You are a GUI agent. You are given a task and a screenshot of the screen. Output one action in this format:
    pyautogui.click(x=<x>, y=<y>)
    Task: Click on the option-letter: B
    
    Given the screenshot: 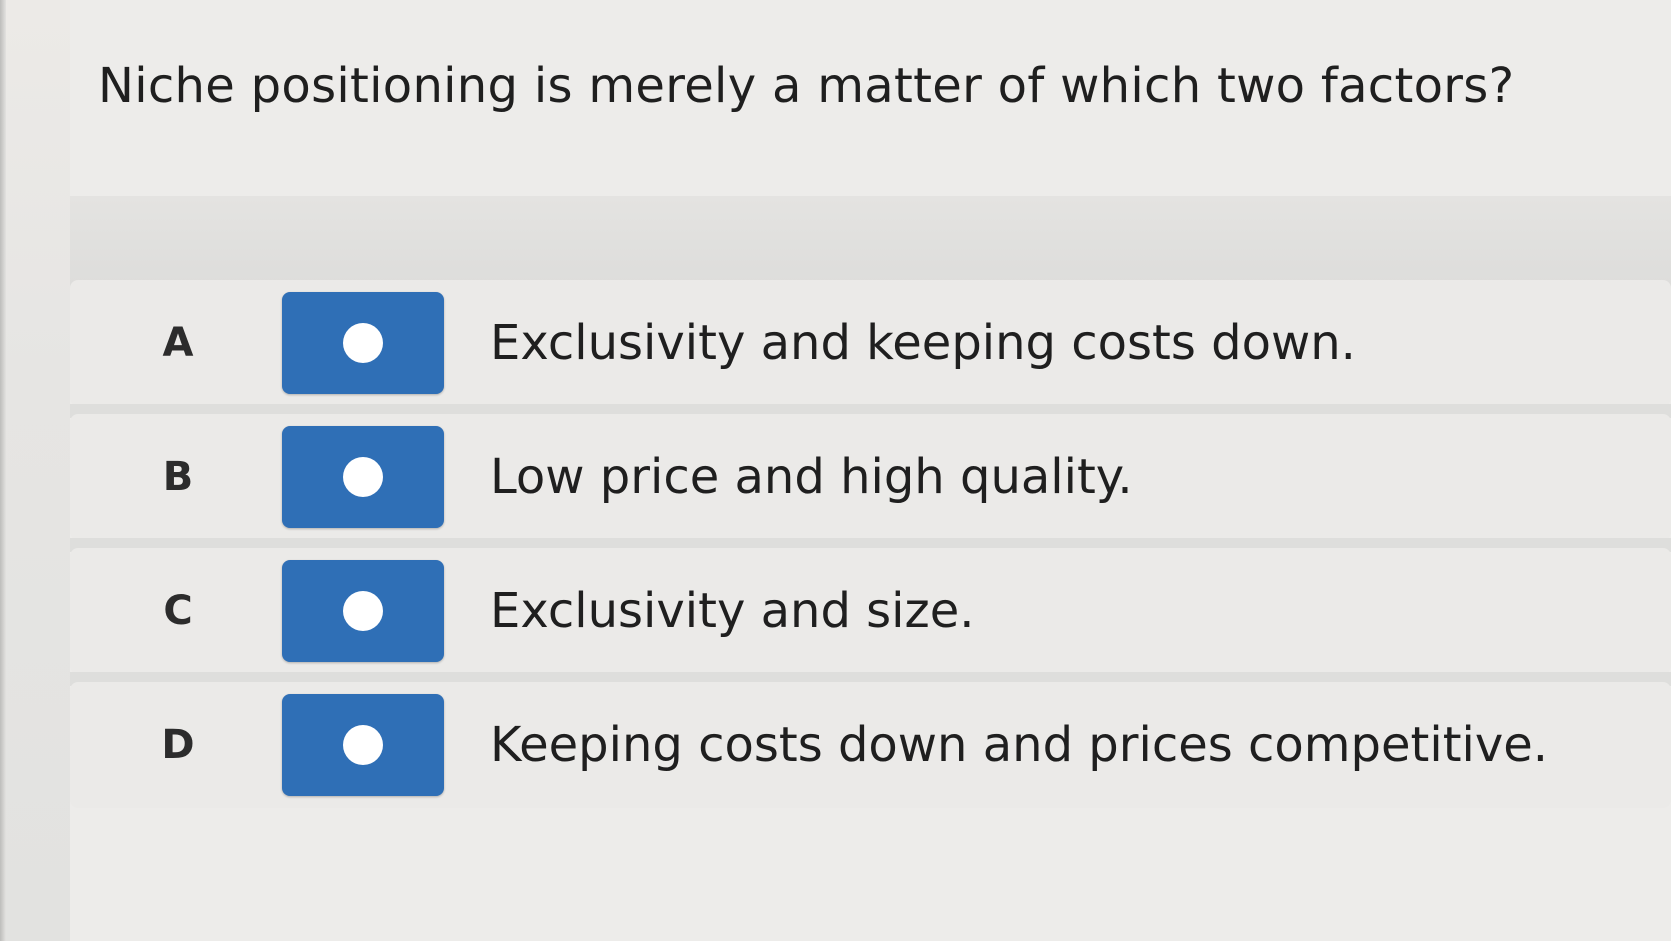 What is the action you would take?
    pyautogui.click(x=178, y=477)
    